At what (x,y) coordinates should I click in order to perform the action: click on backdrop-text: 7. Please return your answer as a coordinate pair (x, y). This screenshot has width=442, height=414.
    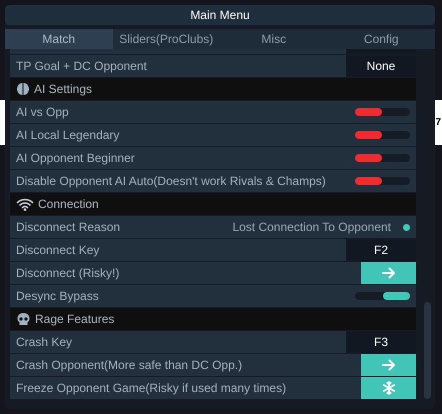
    Looking at the image, I should click on (438, 123).